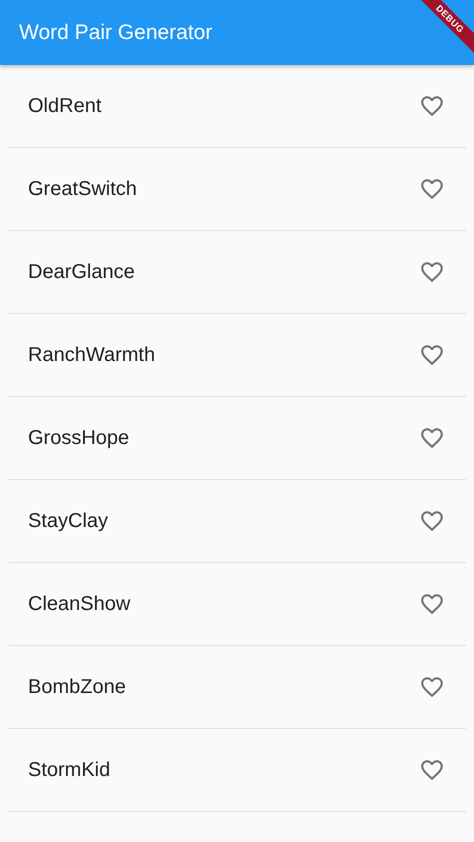 Image resolution: width=474 pixels, height=842 pixels. I want to click on word-pair: GrossHope, so click(79, 438).